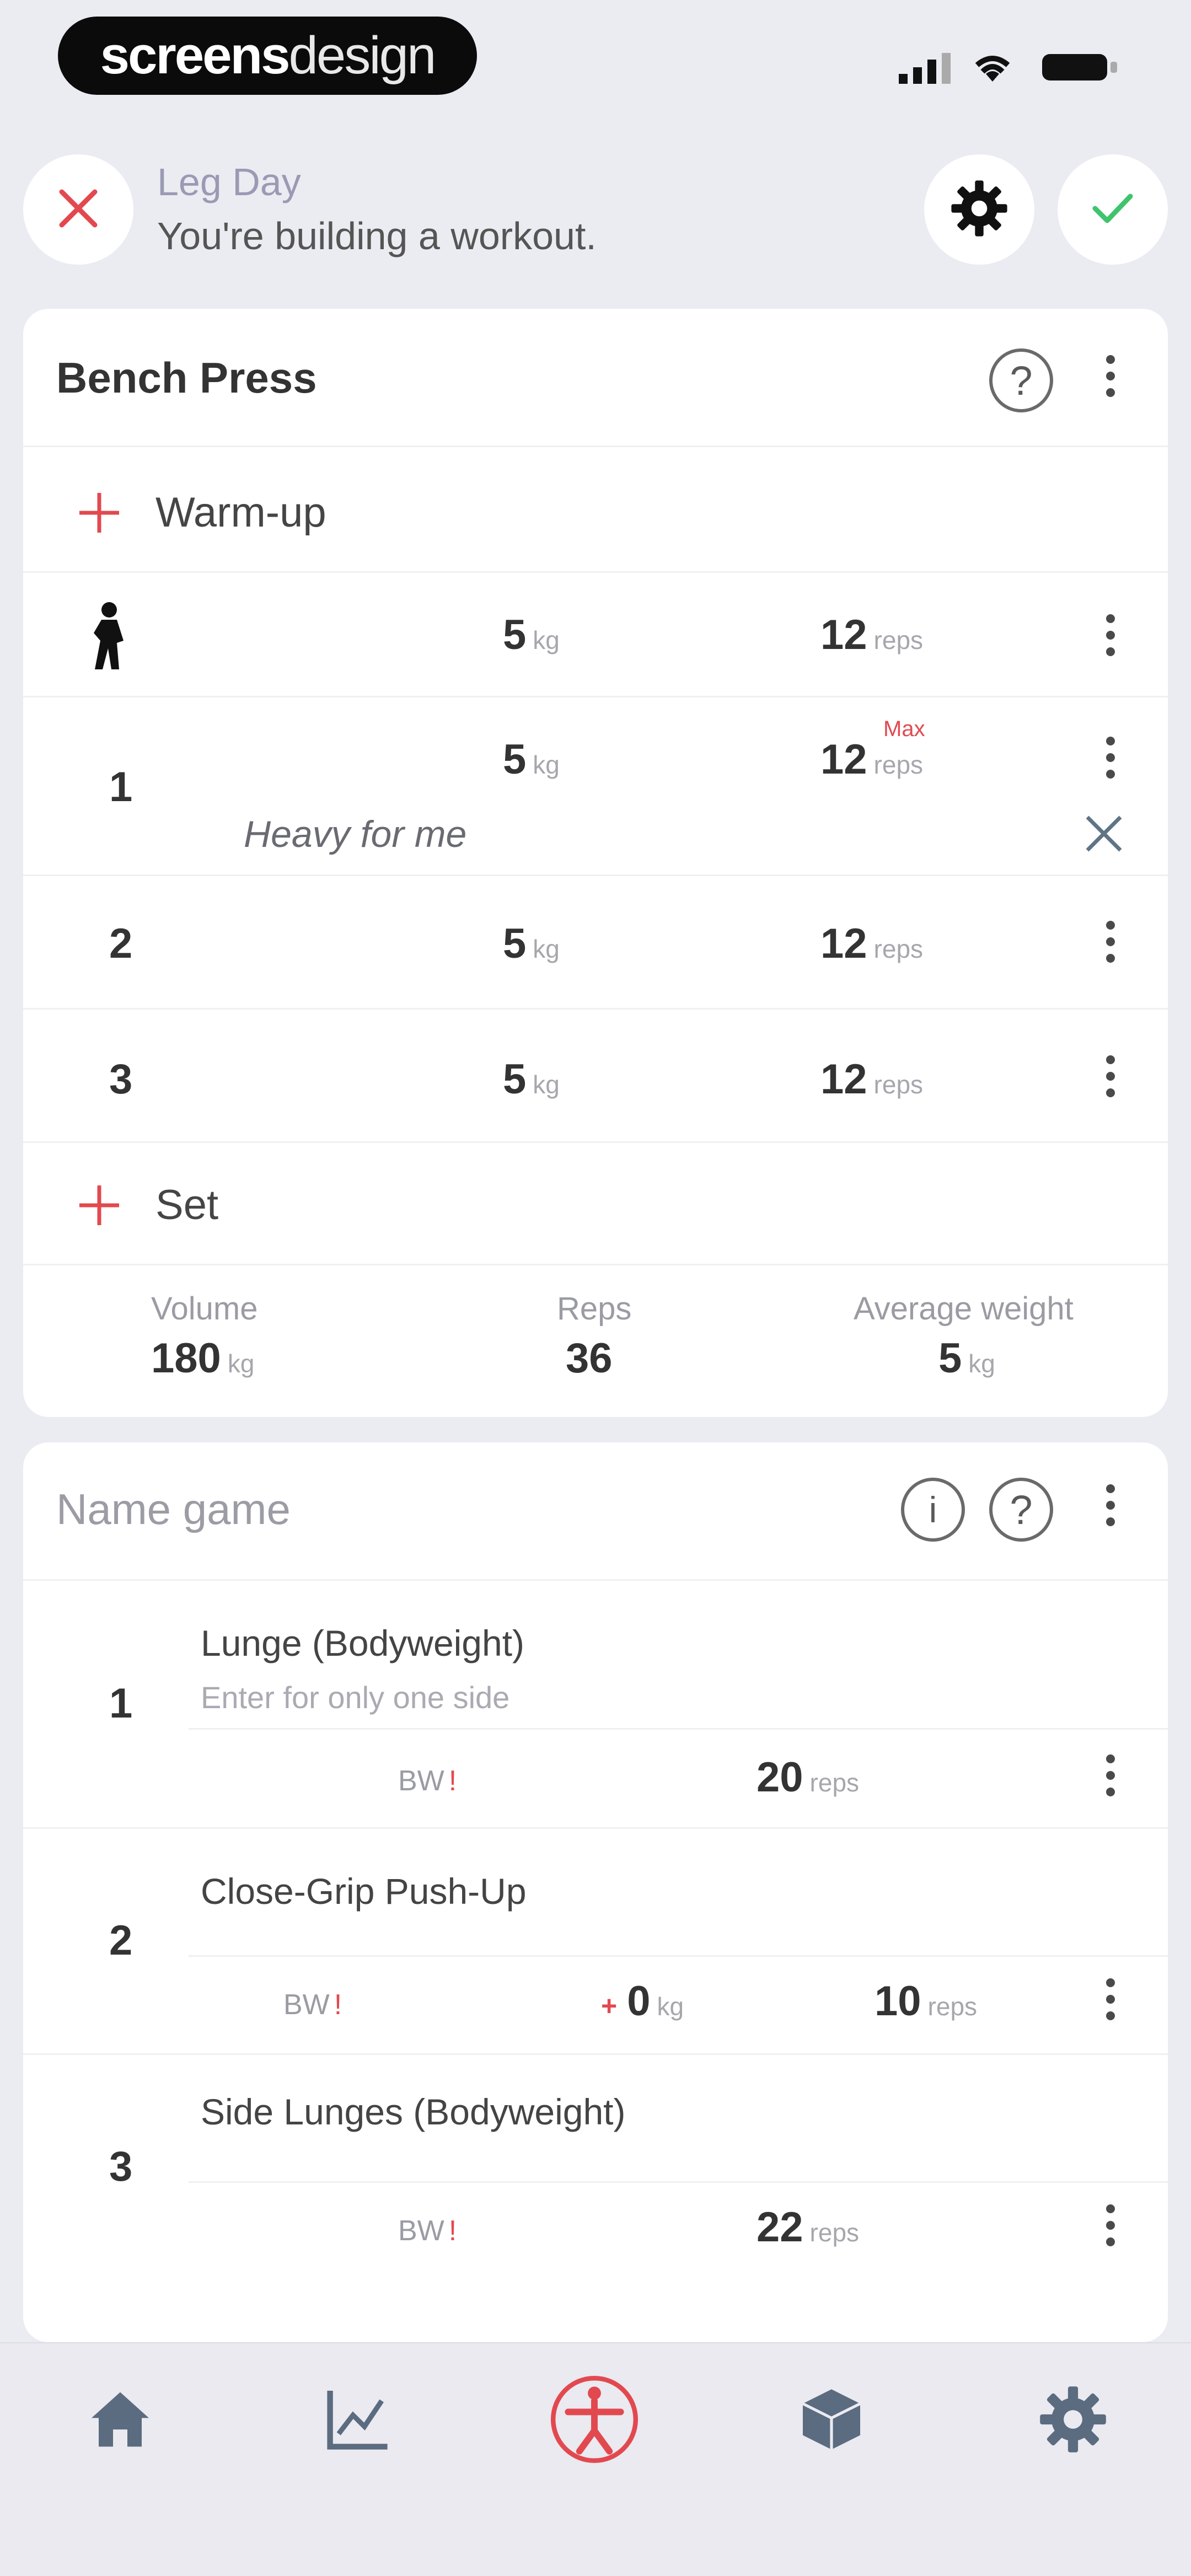 The height and width of the screenshot is (2576, 1191). I want to click on nav-settings, so click(1073, 2420).